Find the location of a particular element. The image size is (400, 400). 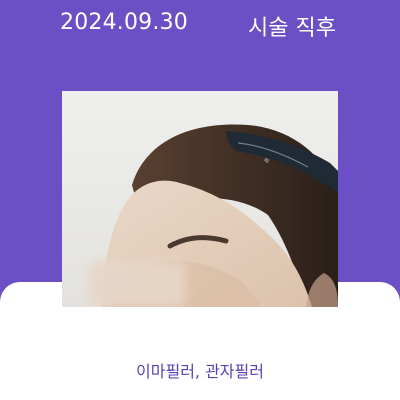

procedure-caption: 이마필러, 관자필러 is located at coordinates (200, 371).